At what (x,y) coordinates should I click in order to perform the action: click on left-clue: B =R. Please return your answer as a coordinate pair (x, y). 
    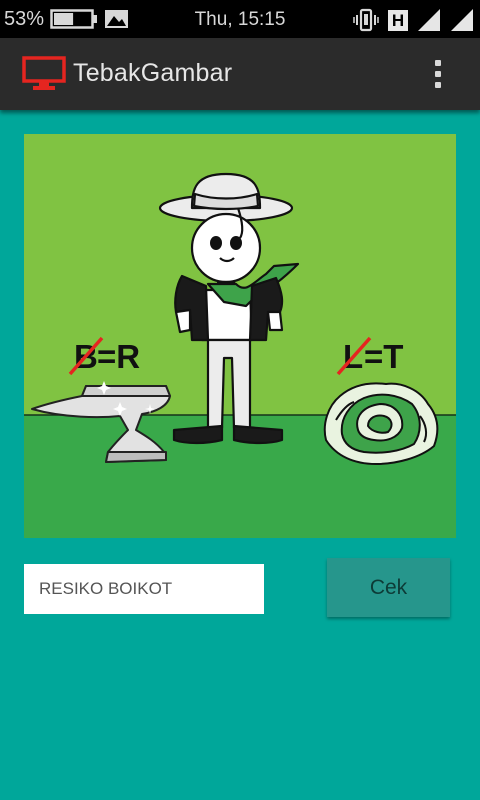
    Looking at the image, I should click on (104, 356).